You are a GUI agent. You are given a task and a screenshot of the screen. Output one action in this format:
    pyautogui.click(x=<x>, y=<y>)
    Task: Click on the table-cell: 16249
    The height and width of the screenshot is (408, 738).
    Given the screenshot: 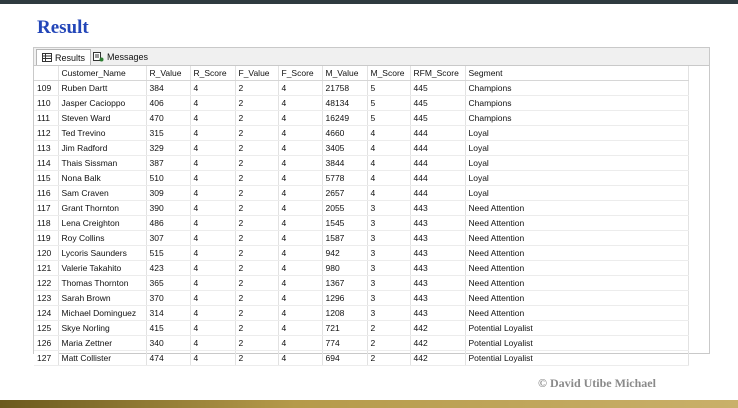 What is the action you would take?
    pyautogui.click(x=345, y=118)
    